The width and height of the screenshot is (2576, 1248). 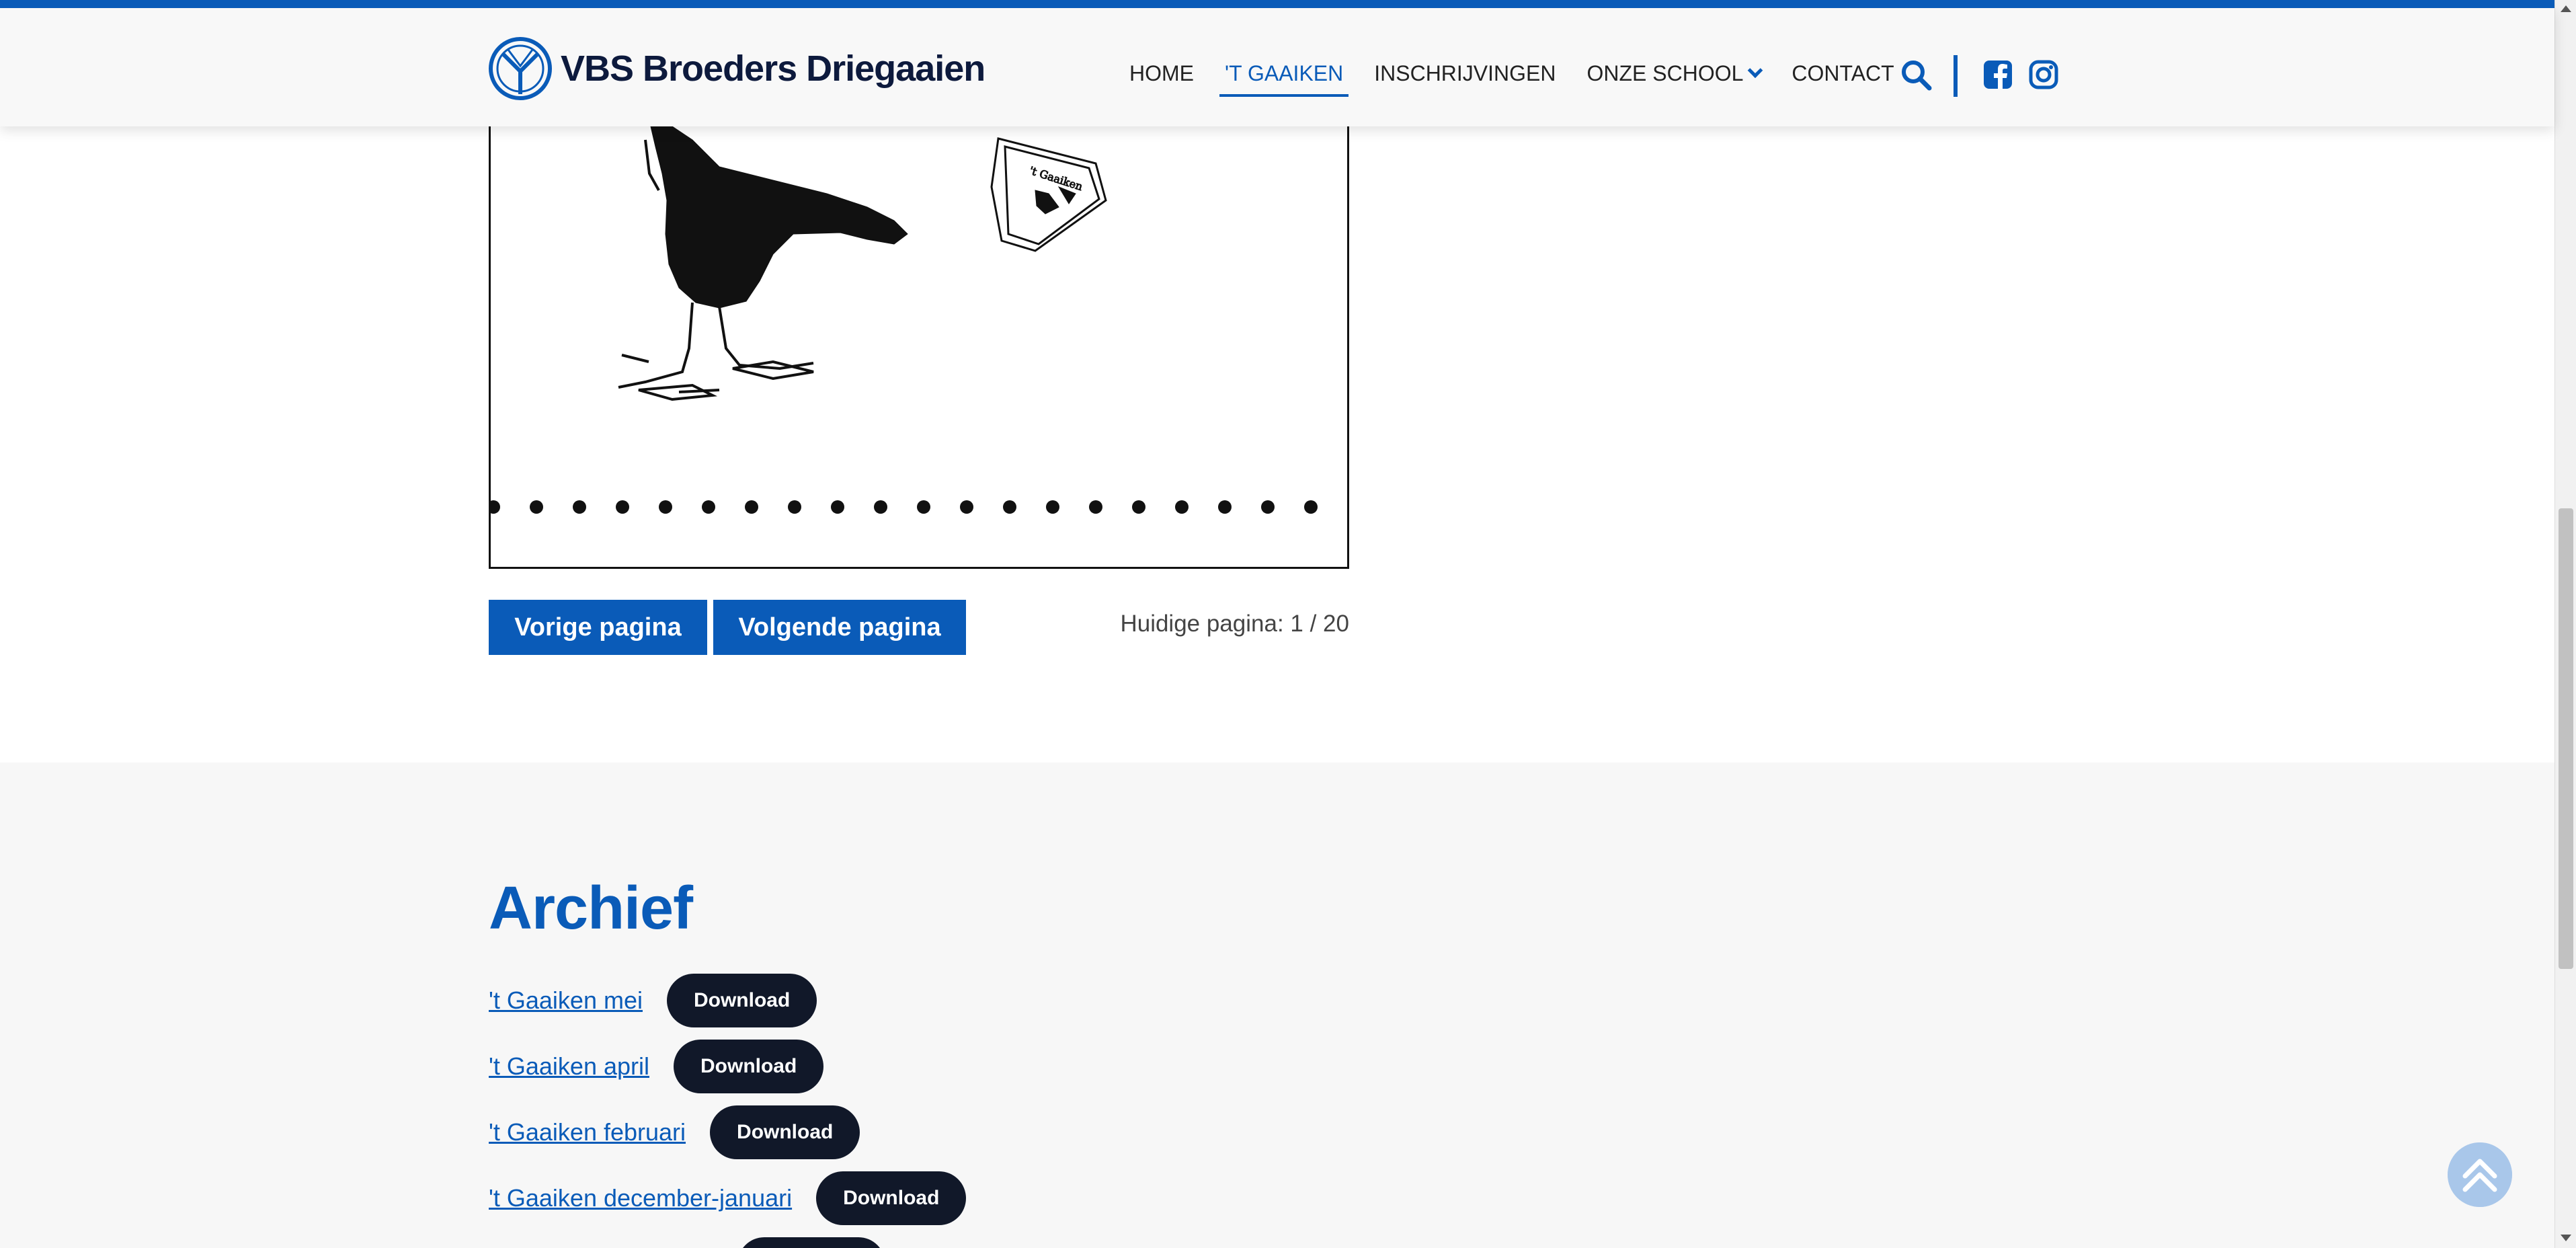 What do you see at coordinates (520, 68) in the screenshot?
I see `logo-mark-icon` at bounding box center [520, 68].